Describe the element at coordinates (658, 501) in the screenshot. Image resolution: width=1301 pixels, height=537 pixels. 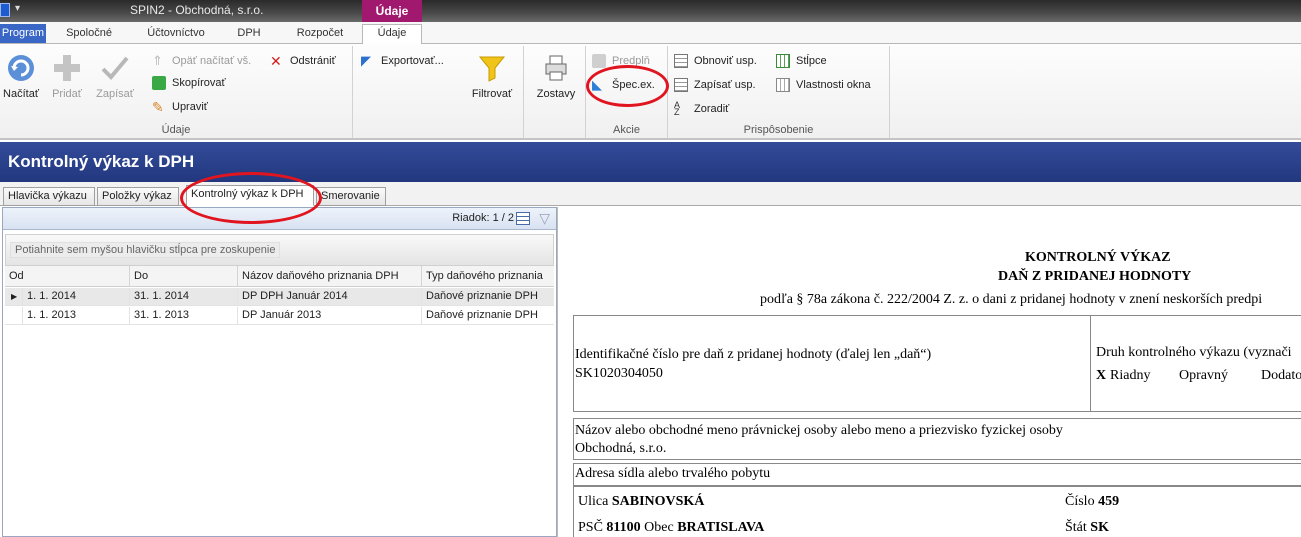
I see `street-value: SABINOVSKÁ` at that location.